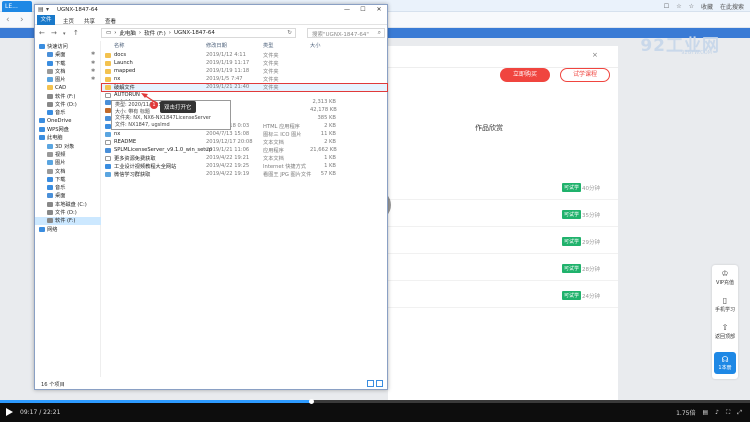 This screenshot has height=422, width=750. I want to click on address-bar: ▭ › 此电脑 › 软件 (F:) › UGNX-1847-64 ↻, so click(198, 33).